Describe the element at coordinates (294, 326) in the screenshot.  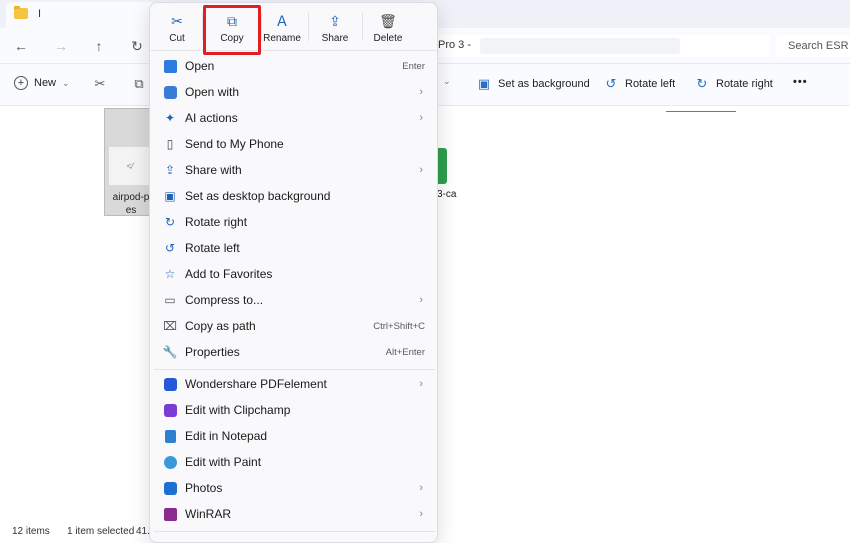
I see `menu-item-copy-as-path: ⌧ Copy as path Ctrl+Shift+C` at that location.